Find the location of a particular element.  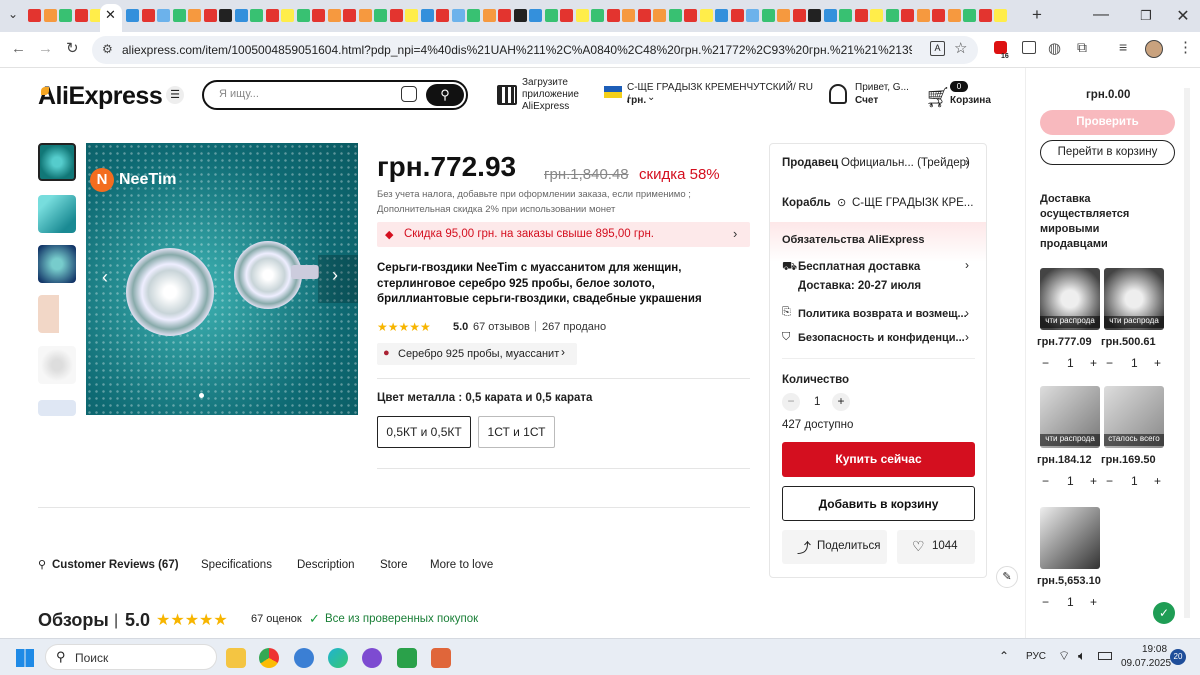

close-tab-icon: ✕ is located at coordinates (110, 15).